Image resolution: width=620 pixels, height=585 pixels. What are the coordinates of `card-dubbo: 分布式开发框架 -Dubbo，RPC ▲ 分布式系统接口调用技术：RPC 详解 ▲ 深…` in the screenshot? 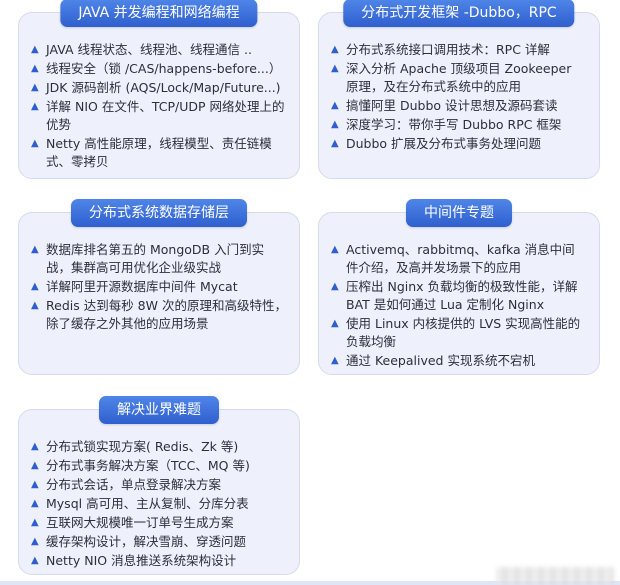 It's located at (459, 89).